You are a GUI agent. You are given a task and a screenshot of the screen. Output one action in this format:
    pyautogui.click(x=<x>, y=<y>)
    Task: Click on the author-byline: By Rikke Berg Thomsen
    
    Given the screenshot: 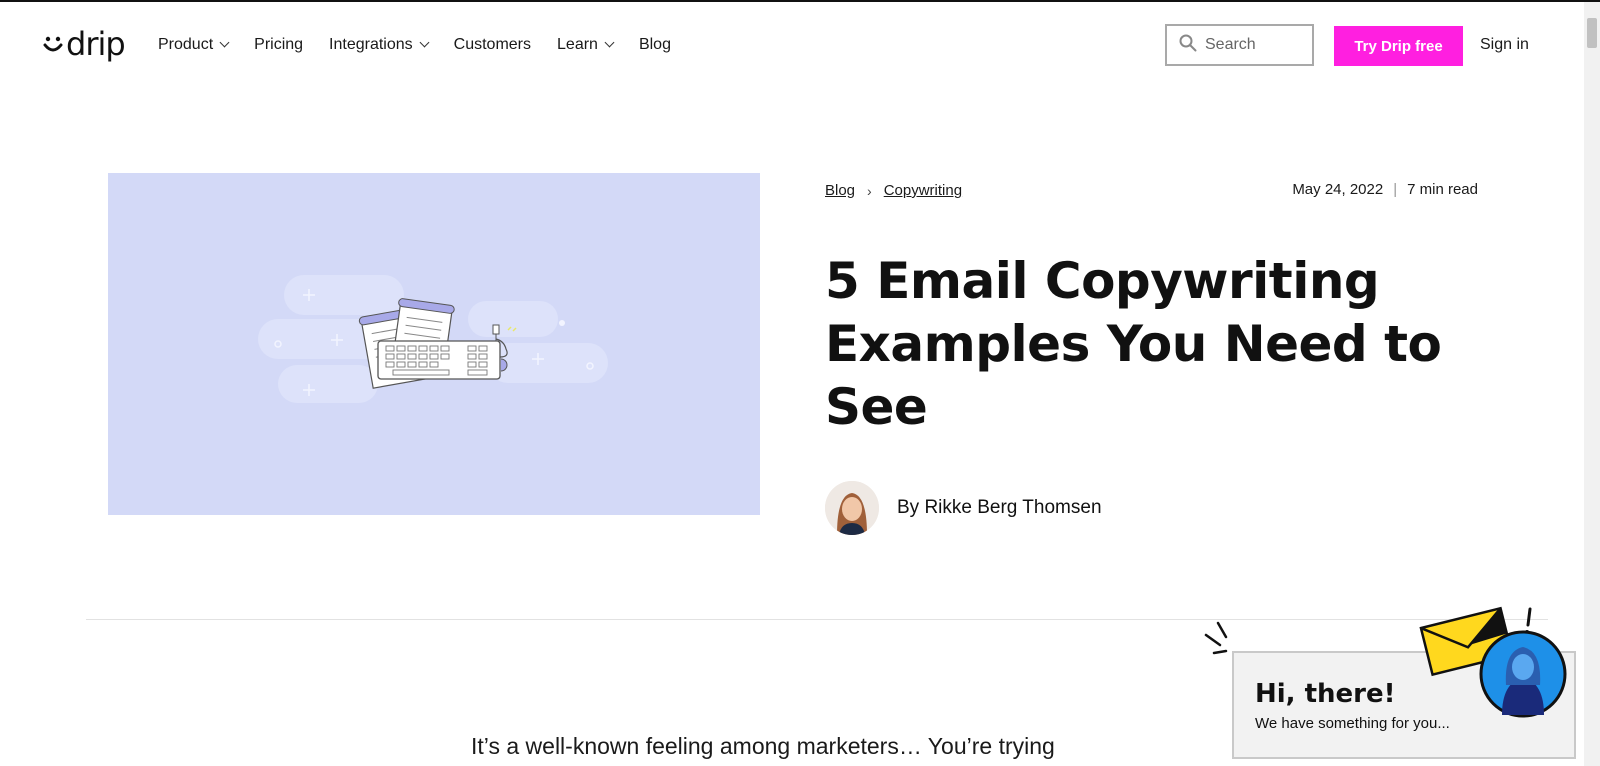 What is the action you would take?
    pyautogui.click(x=963, y=508)
    